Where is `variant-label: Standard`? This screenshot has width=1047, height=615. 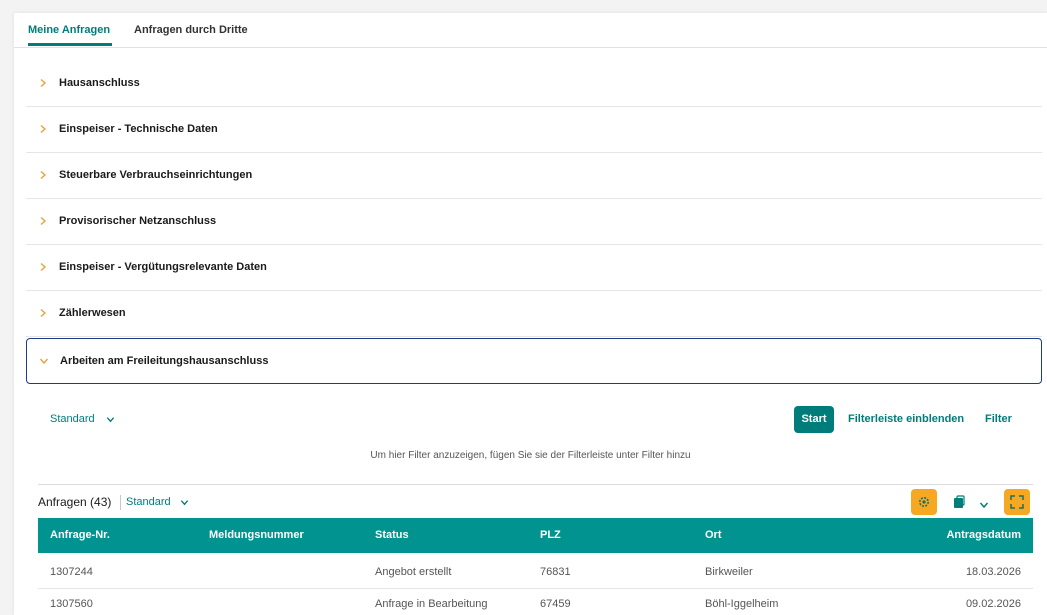
variant-label: Standard is located at coordinates (72, 419).